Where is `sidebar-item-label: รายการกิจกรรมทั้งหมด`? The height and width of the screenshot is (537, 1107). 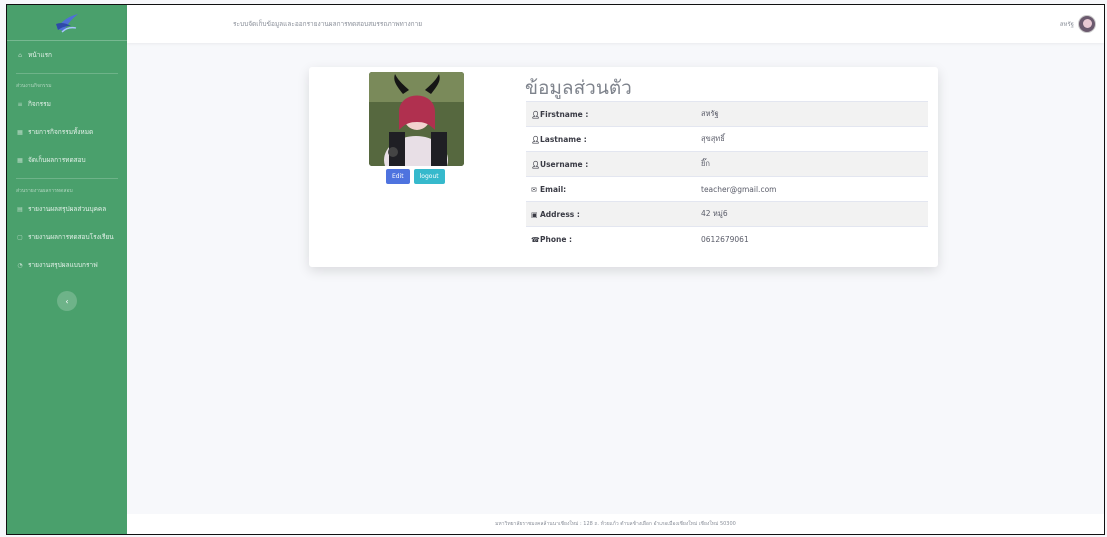 sidebar-item-label: รายการกิจกรรมทั้งหมด is located at coordinates (61, 132).